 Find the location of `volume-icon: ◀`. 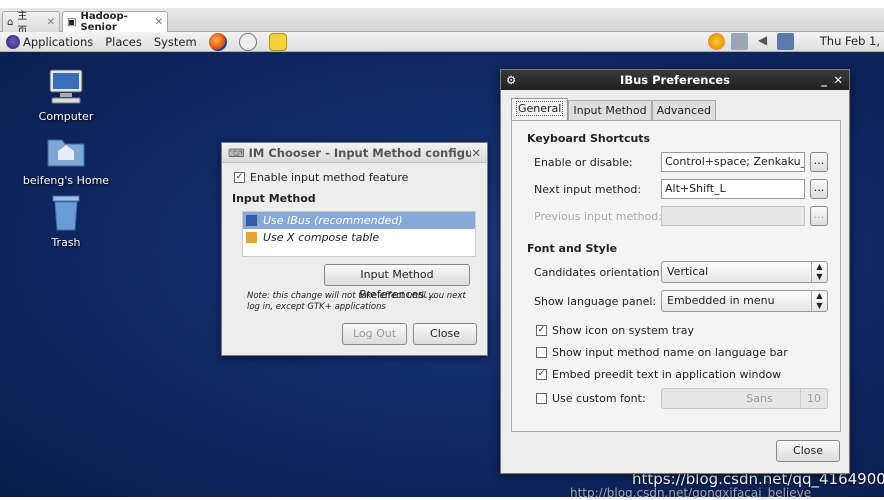

volume-icon: ◀ is located at coordinates (762, 41).